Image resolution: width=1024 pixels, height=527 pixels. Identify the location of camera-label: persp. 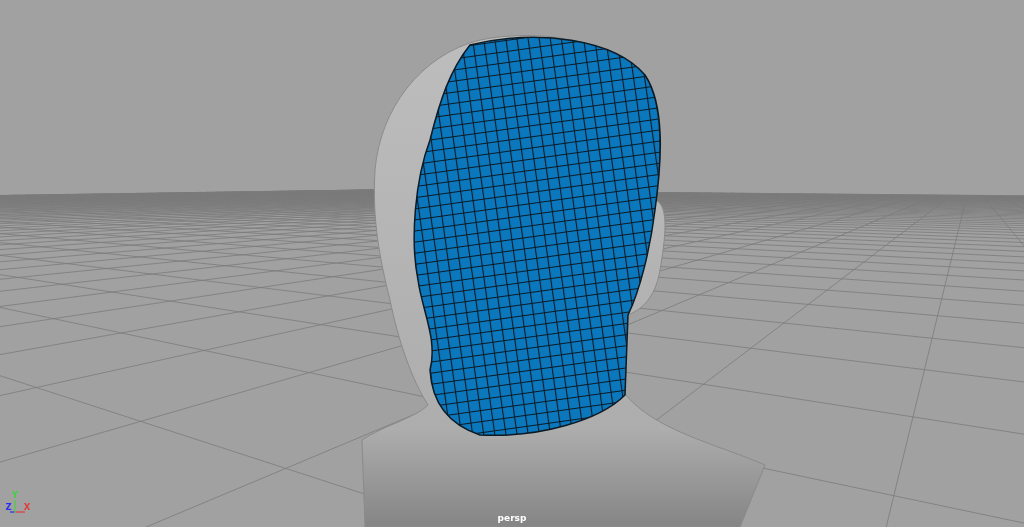
(512, 518).